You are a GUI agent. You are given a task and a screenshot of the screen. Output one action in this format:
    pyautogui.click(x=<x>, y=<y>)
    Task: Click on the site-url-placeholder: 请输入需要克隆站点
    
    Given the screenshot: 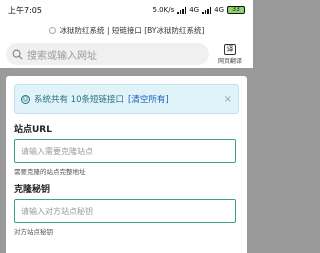 What is the action you would take?
    pyautogui.click(x=57, y=151)
    